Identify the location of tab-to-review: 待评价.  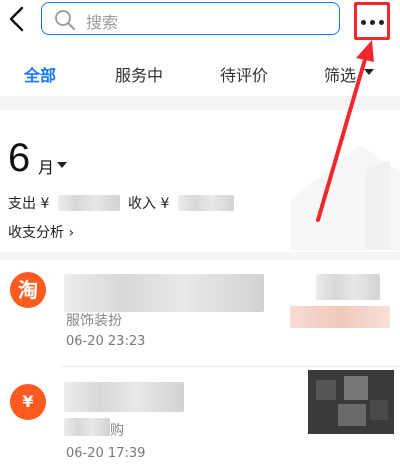
(244, 74).